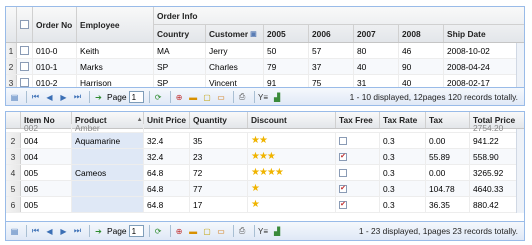 The image size is (532, 245). What do you see at coordinates (229, 33) in the screenshot?
I see `col-customer-label: Customer` at bounding box center [229, 33].